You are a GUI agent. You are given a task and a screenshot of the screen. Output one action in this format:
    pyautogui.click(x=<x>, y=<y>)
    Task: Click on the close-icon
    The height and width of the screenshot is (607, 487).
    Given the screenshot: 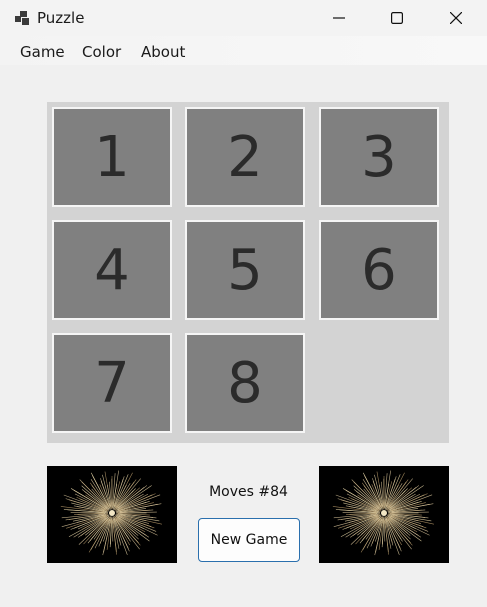 What is the action you would take?
    pyautogui.click(x=456, y=18)
    